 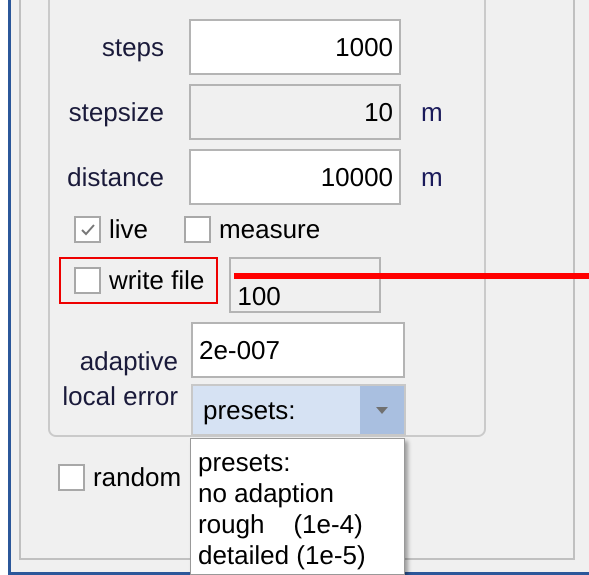 What do you see at coordinates (266, 493) in the screenshot?
I see `dropdown-option: no adaption` at bounding box center [266, 493].